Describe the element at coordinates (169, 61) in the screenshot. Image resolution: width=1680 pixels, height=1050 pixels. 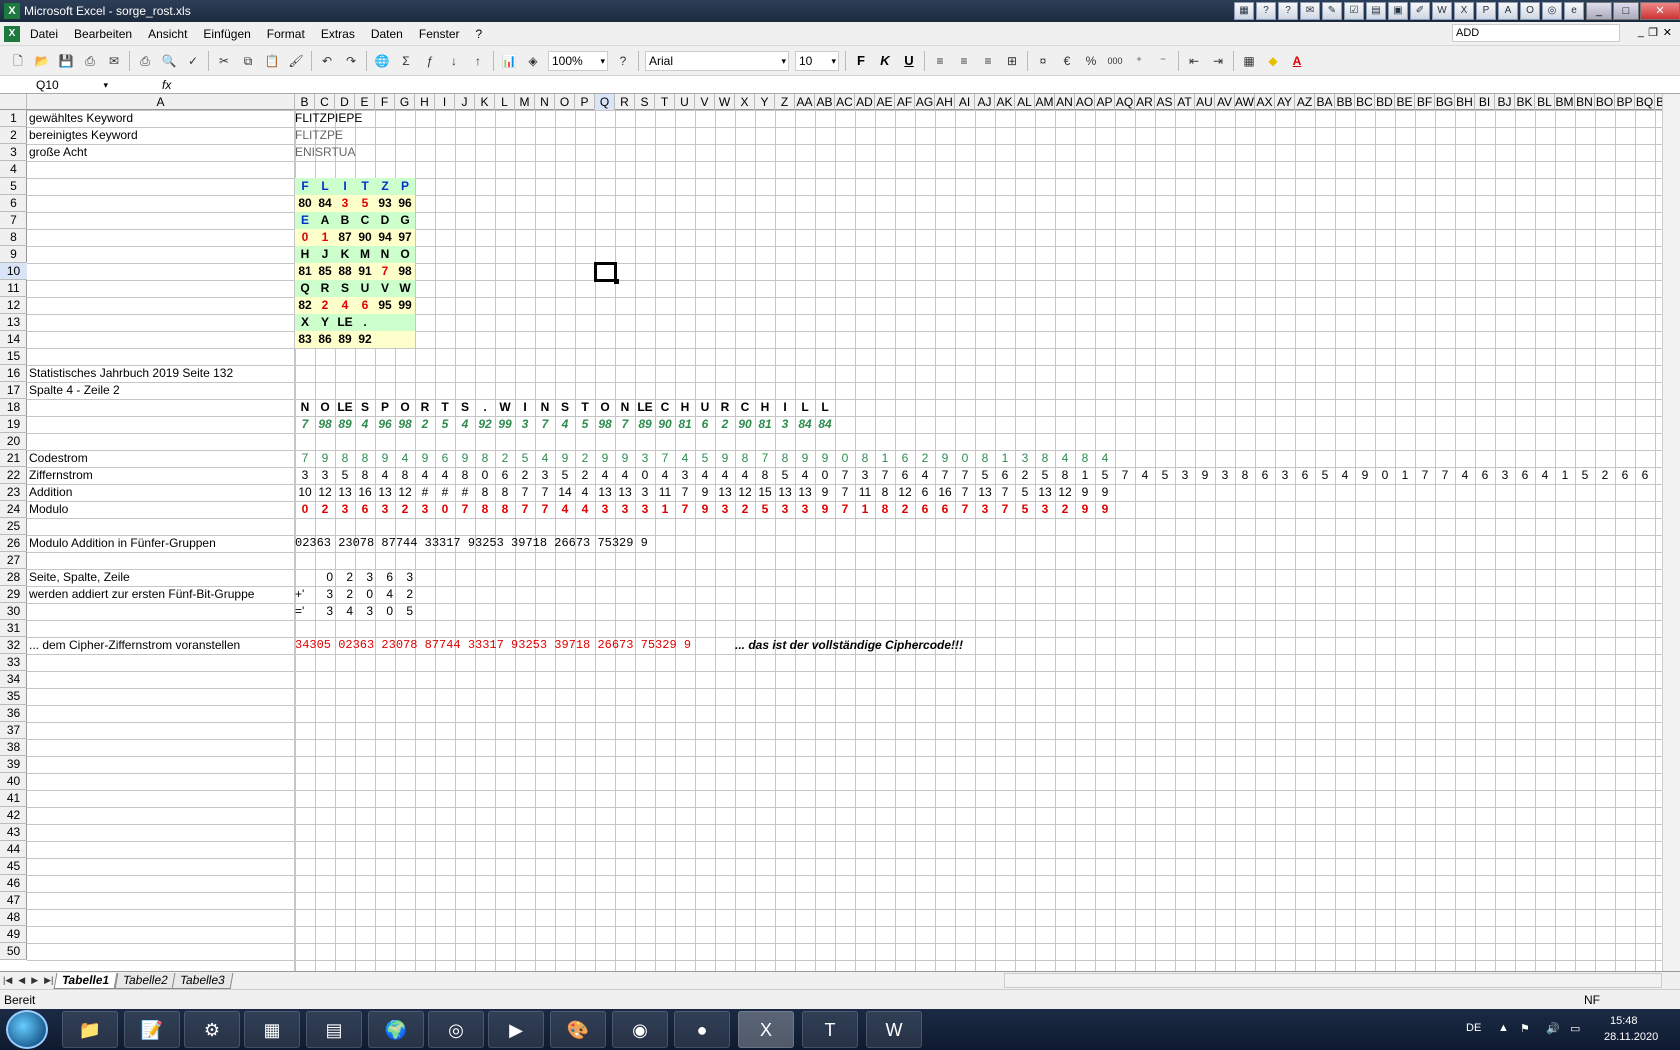
I see `print-preview-icon: 🔍` at that location.